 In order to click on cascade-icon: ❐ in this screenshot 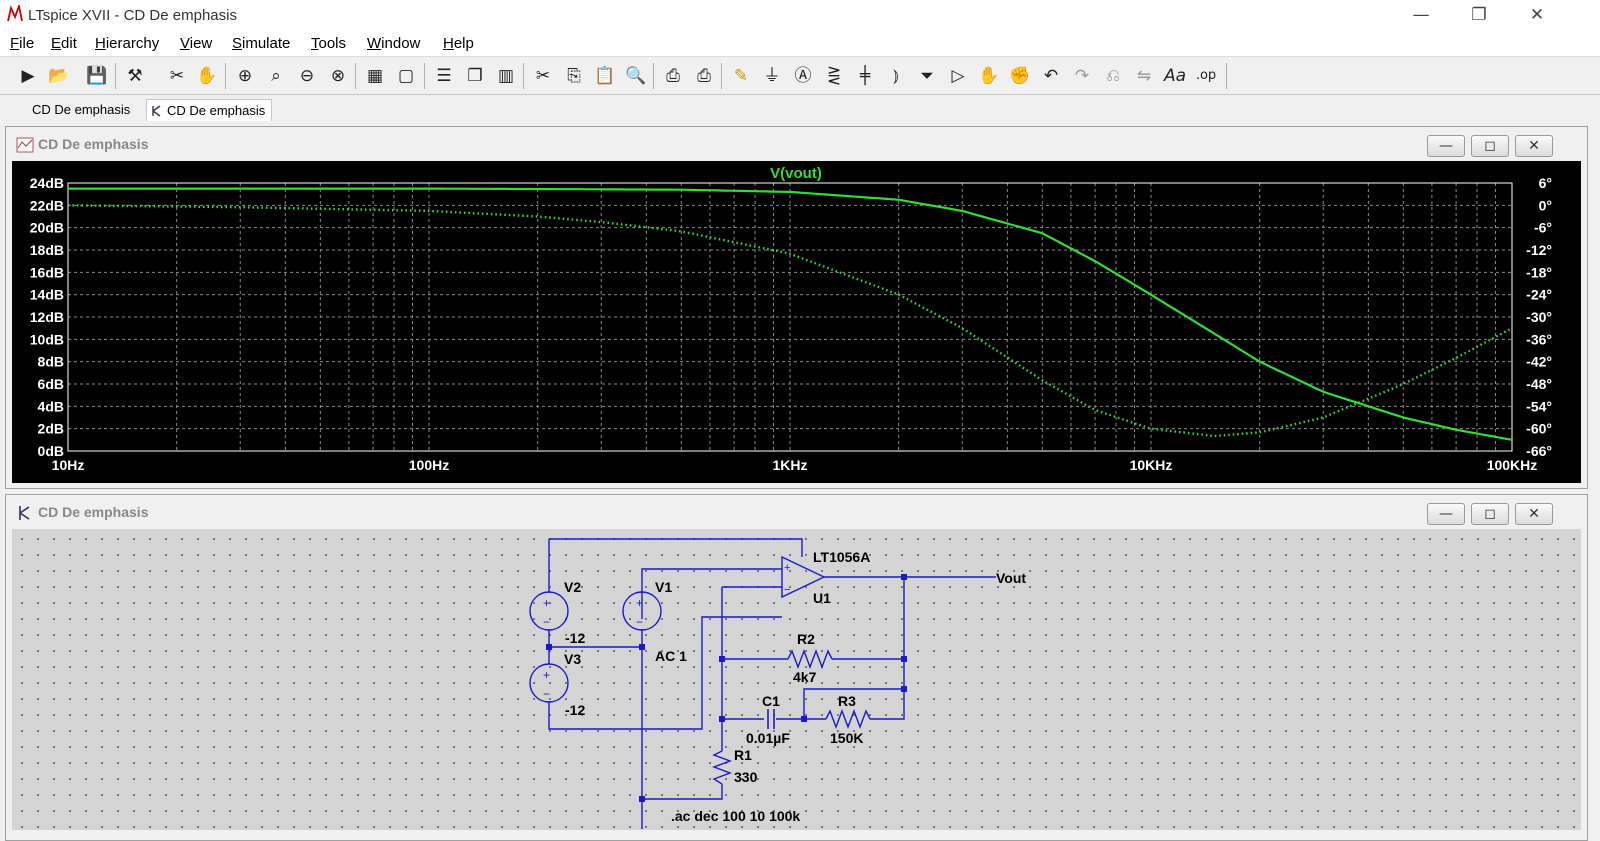, I will do `click(475, 76)`.